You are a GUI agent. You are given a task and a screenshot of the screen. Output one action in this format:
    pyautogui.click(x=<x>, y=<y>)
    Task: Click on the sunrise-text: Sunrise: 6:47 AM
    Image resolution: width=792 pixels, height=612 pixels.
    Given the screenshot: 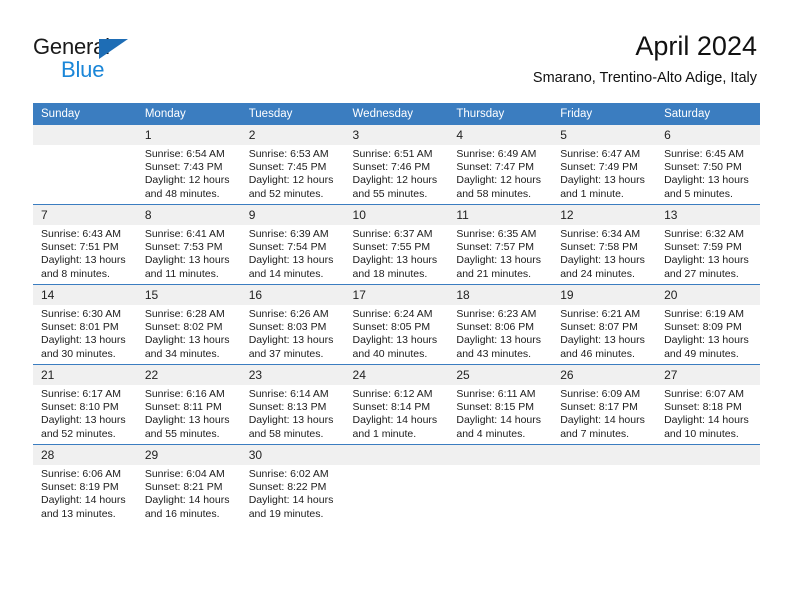 What is the action you would take?
    pyautogui.click(x=600, y=154)
    